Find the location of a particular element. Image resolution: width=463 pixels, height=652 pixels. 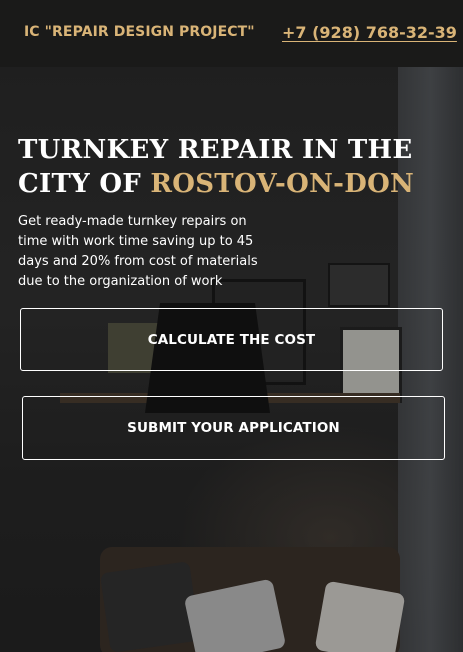

brand-name: IC "REPAIR DESIGN PROJECT" is located at coordinates (139, 32).